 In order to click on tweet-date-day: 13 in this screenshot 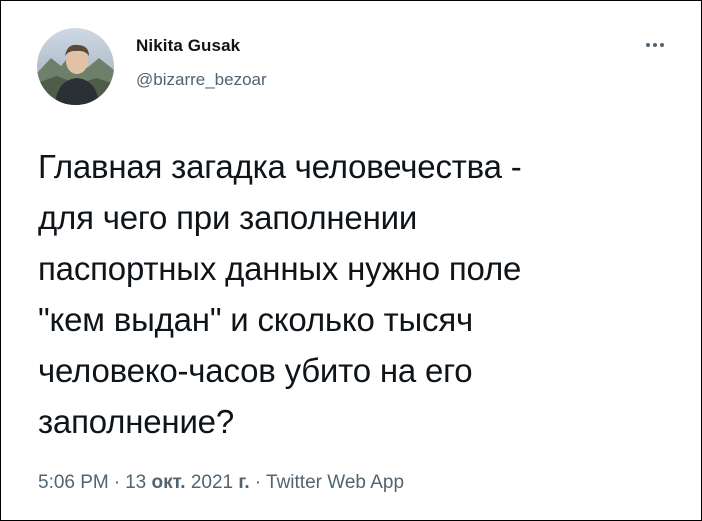, I will do `click(135, 482)`.